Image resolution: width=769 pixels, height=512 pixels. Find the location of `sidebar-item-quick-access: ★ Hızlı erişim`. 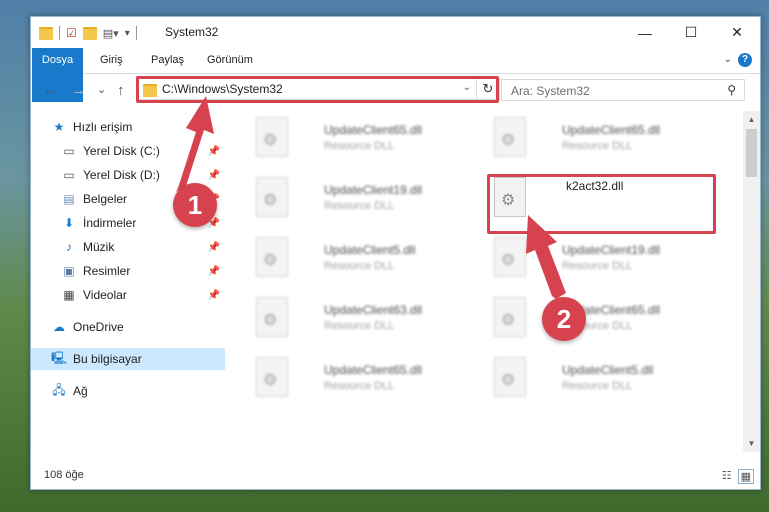

sidebar-item-quick-access: ★ Hızlı erişim is located at coordinates (148, 127).